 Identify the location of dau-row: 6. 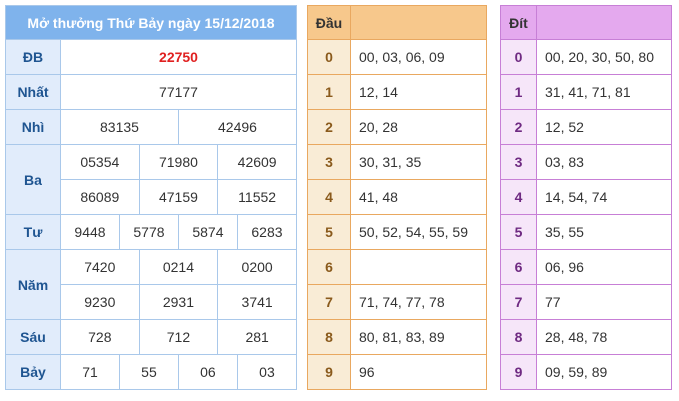
(397, 267).